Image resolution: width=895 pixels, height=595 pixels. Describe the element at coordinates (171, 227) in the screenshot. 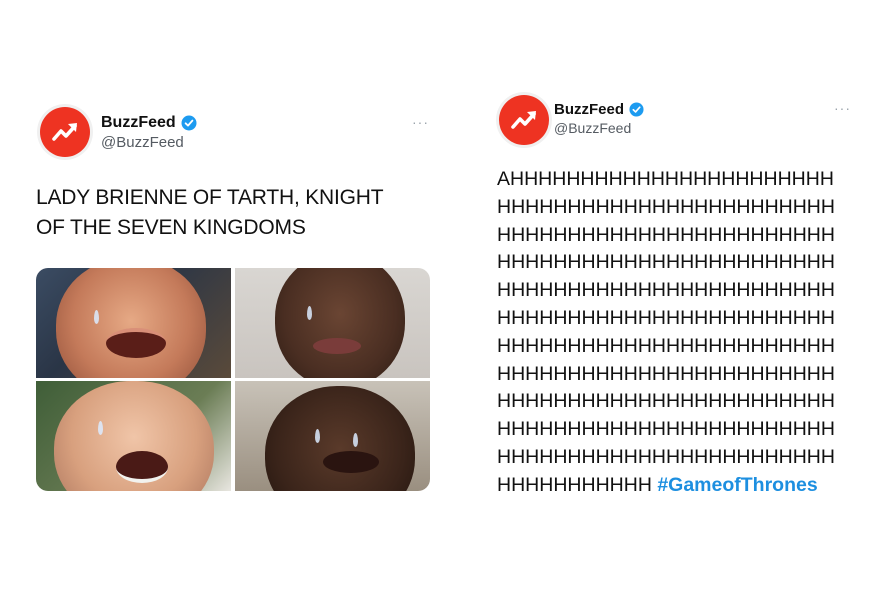

I see `tweet-text-line: OF THE SEVEN KINGDOMS` at that location.